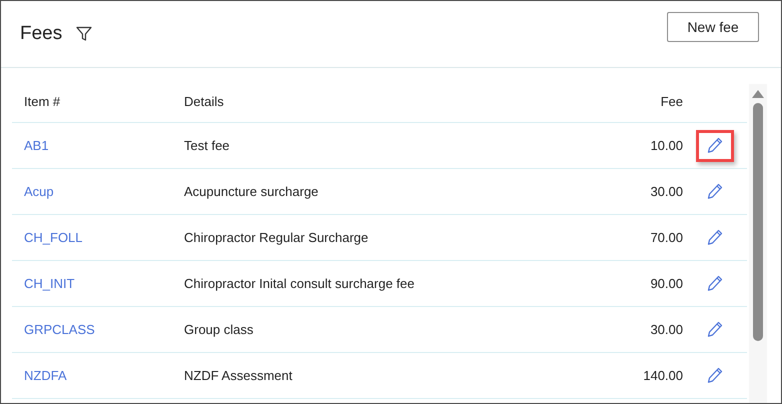  What do you see at coordinates (666, 283) in the screenshot?
I see `table-cell-text: 90.00` at bounding box center [666, 283].